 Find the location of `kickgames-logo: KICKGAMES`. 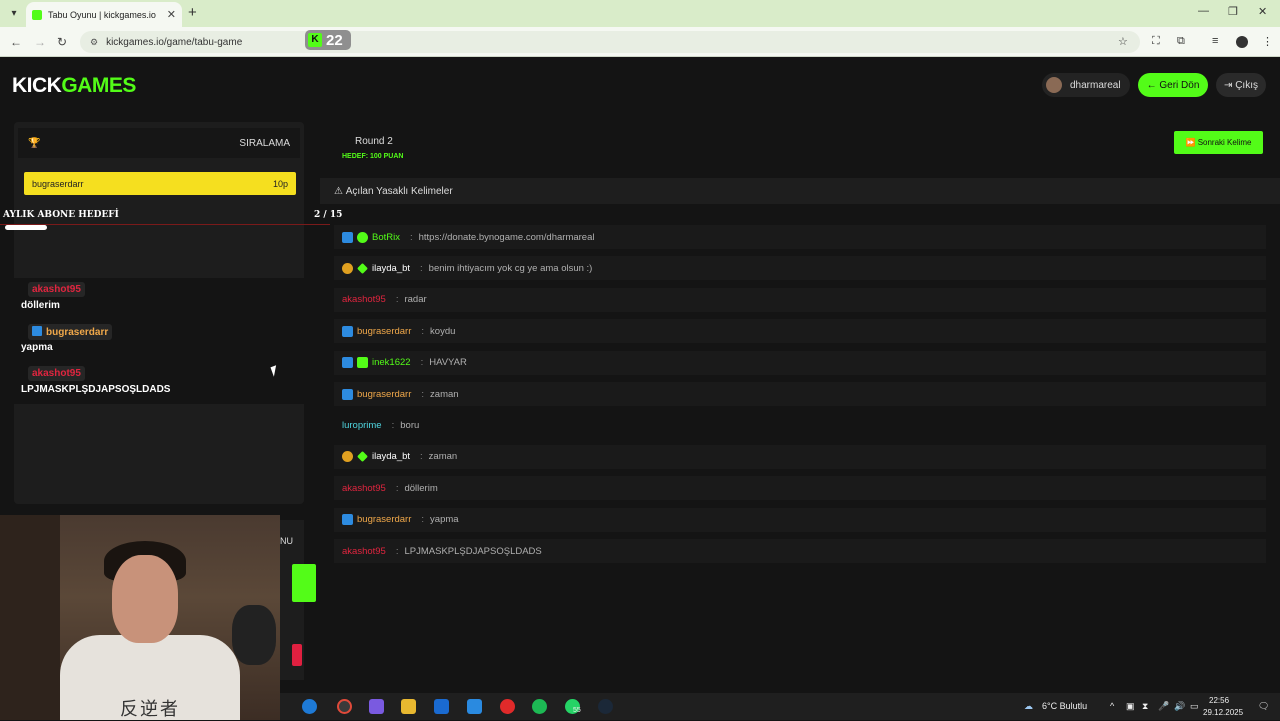

kickgames-logo: KICKGAMES is located at coordinates (74, 86).